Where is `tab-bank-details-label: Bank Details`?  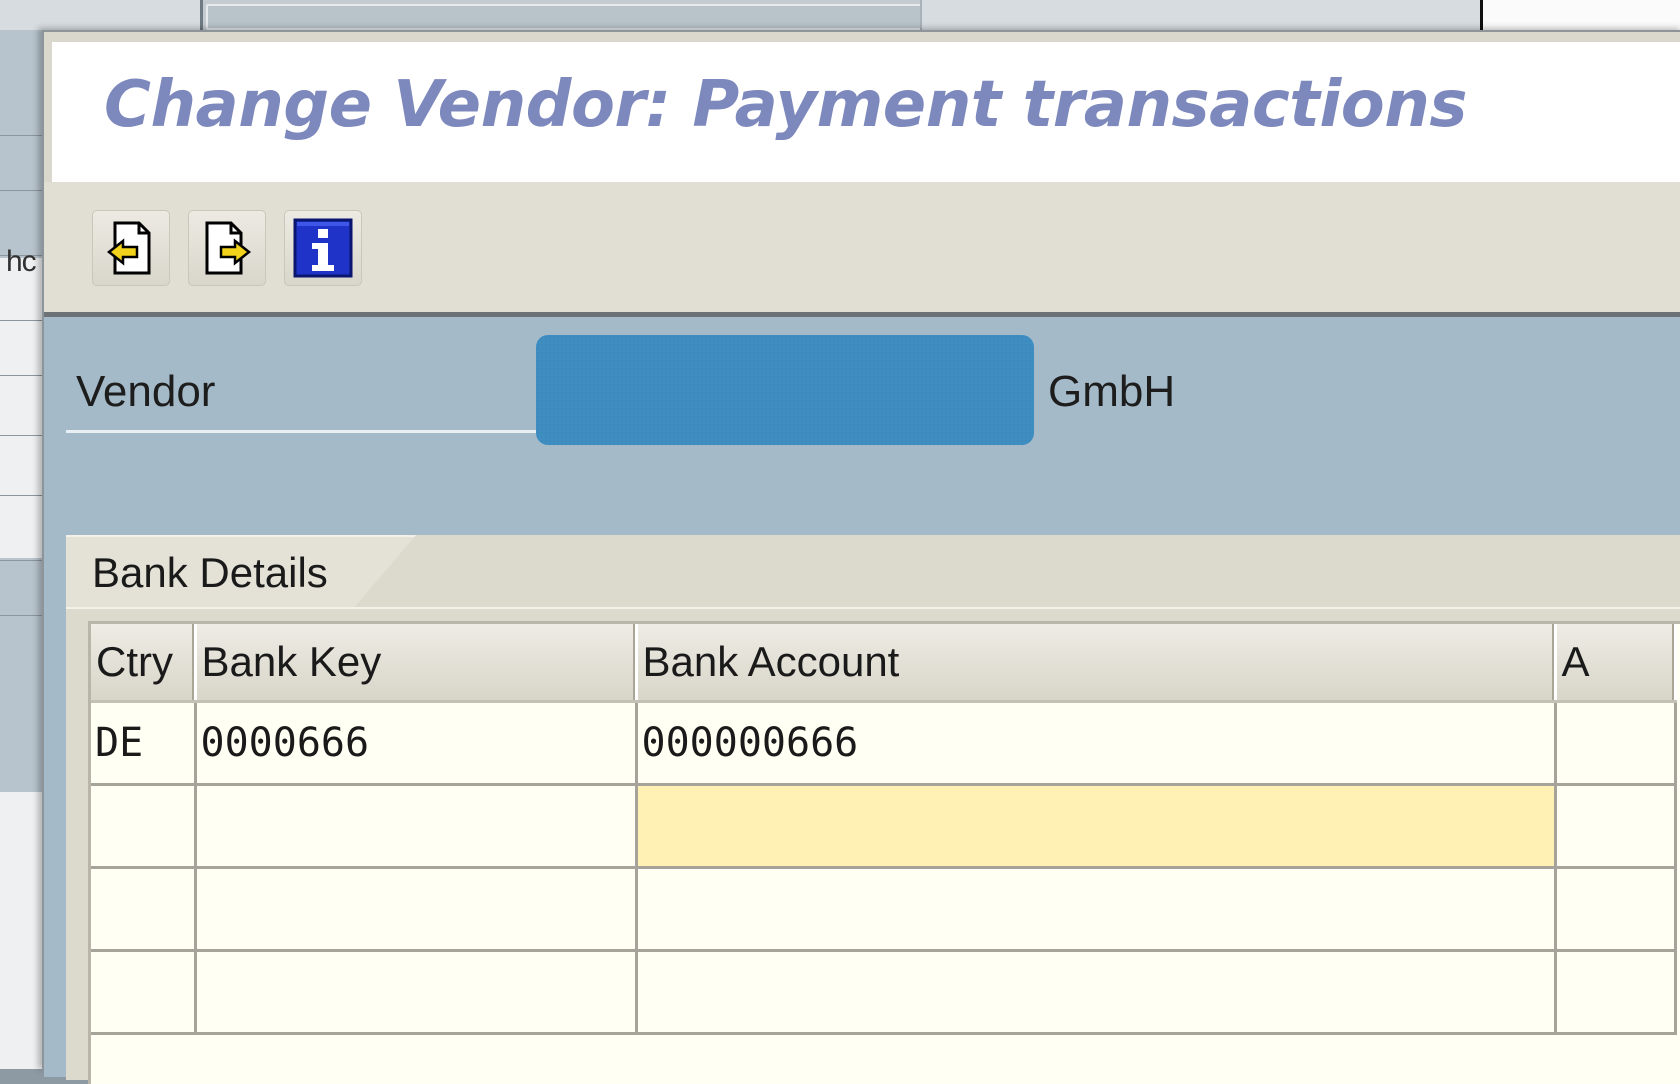 tab-bank-details-label: Bank Details is located at coordinates (210, 572).